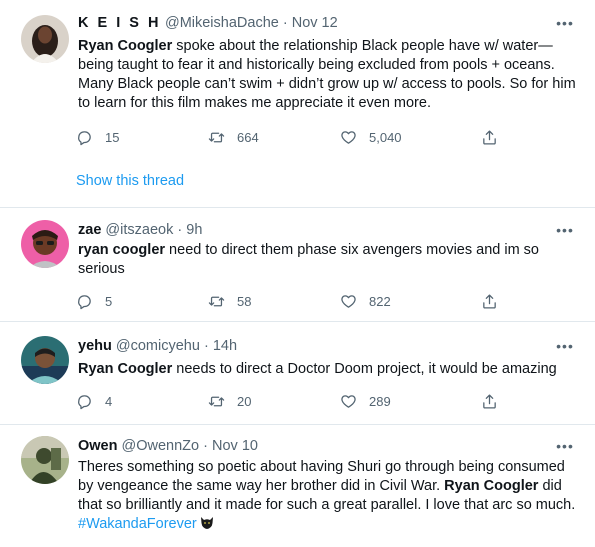  Describe the element at coordinates (291, 301) in the screenshot. I see `action-bar: 5 58 822` at that location.